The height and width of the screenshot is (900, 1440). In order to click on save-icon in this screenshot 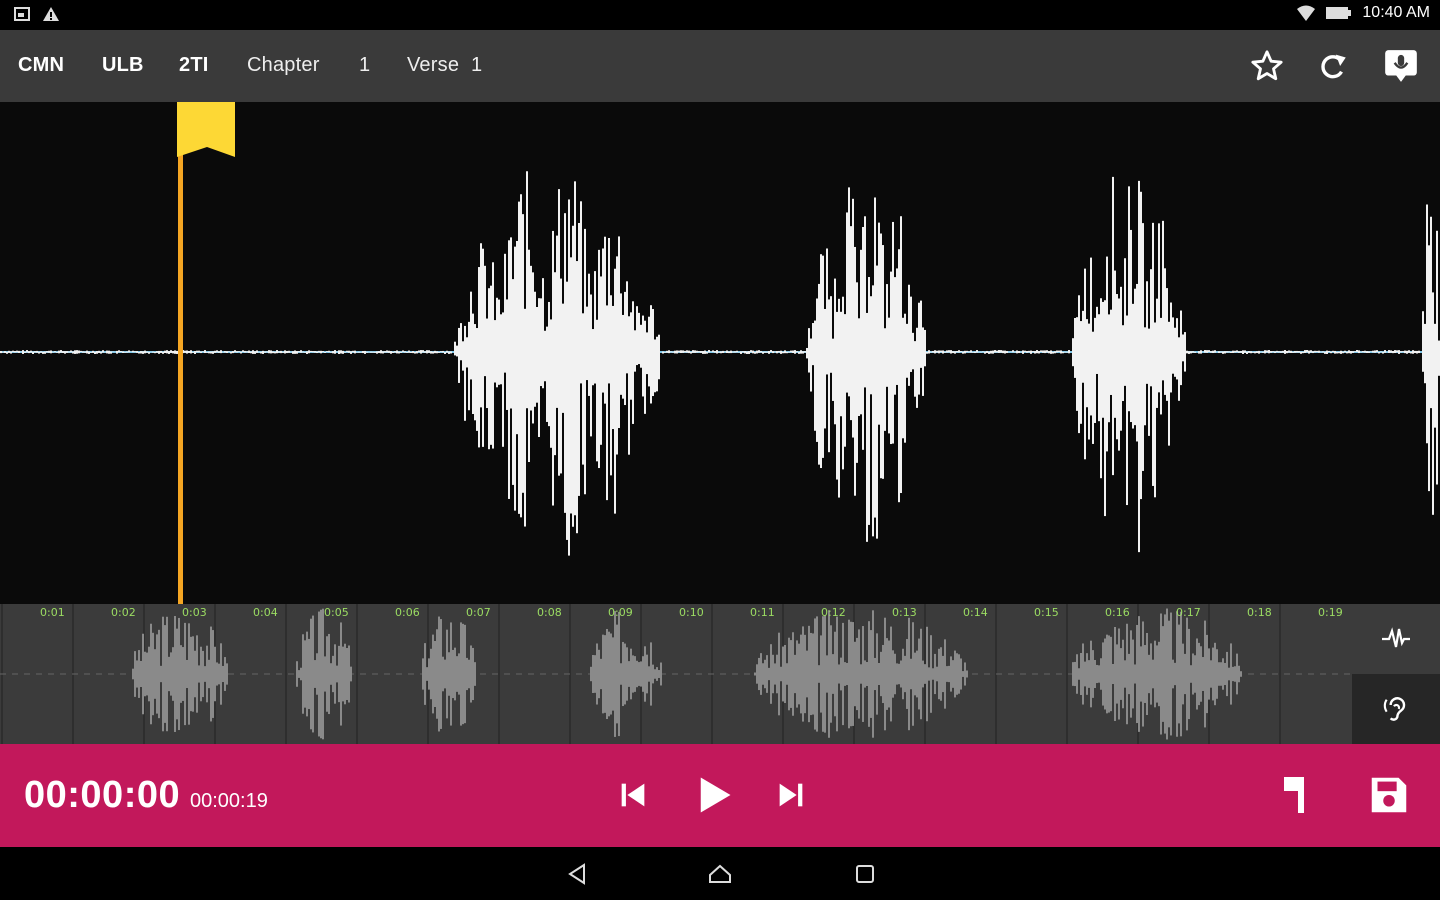, I will do `click(1389, 795)`.